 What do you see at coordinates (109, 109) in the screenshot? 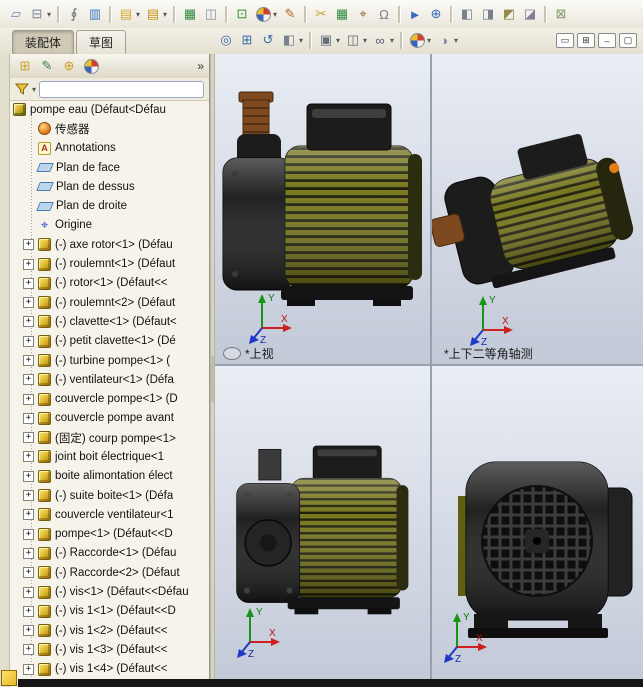
I see `tree-item-root-pompe-eau: pompe eau (Défaut<Défau` at bounding box center [109, 109].